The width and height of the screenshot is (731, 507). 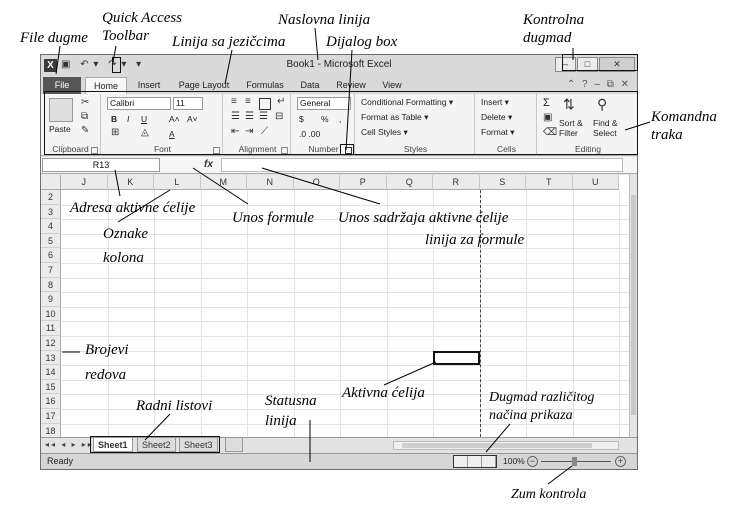 What do you see at coordinates (324, 20) in the screenshot?
I see `annotation-title-bar: Naslovna linija` at bounding box center [324, 20].